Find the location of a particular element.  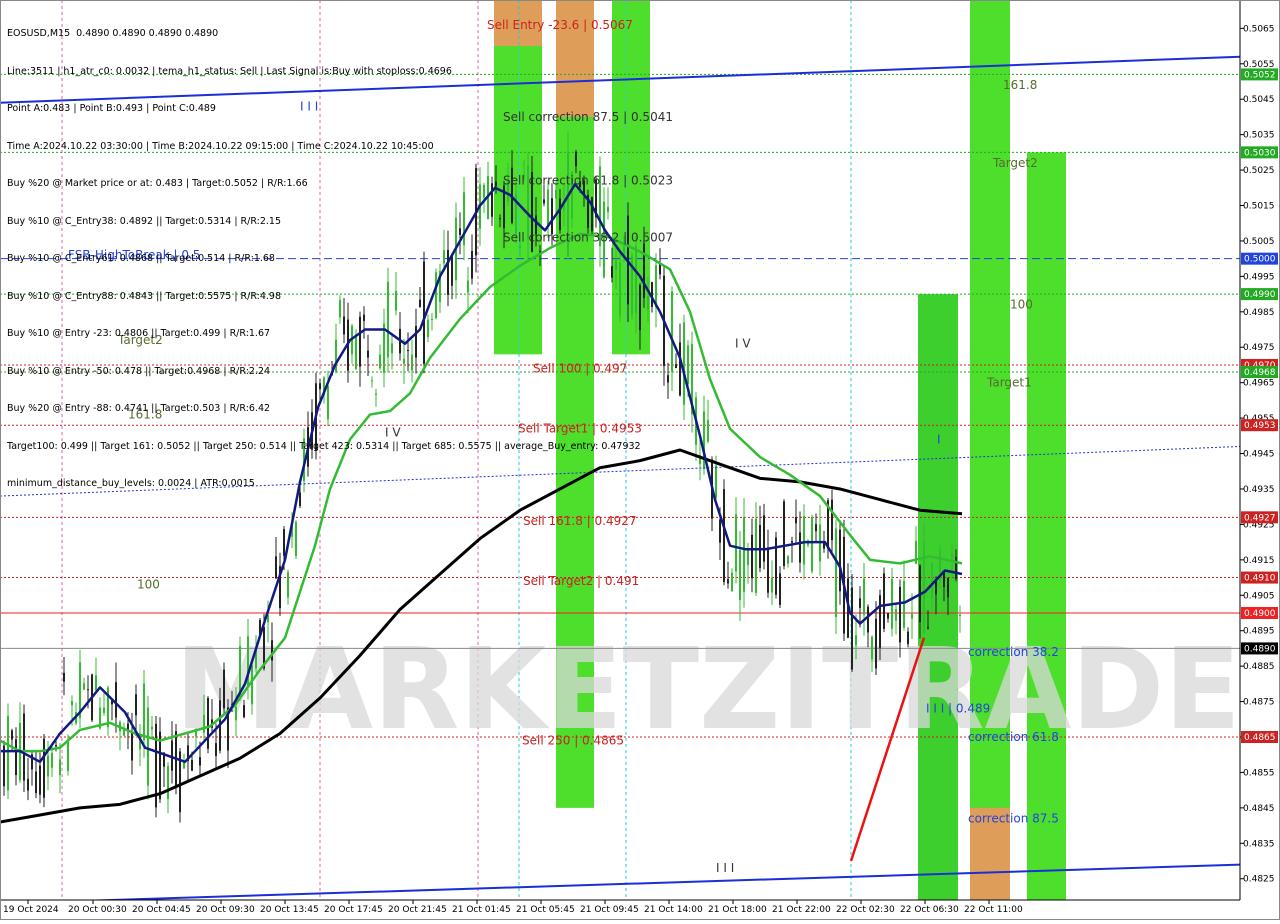

chart-annotation: Sell 250 | 0.4865 is located at coordinates (573, 741).